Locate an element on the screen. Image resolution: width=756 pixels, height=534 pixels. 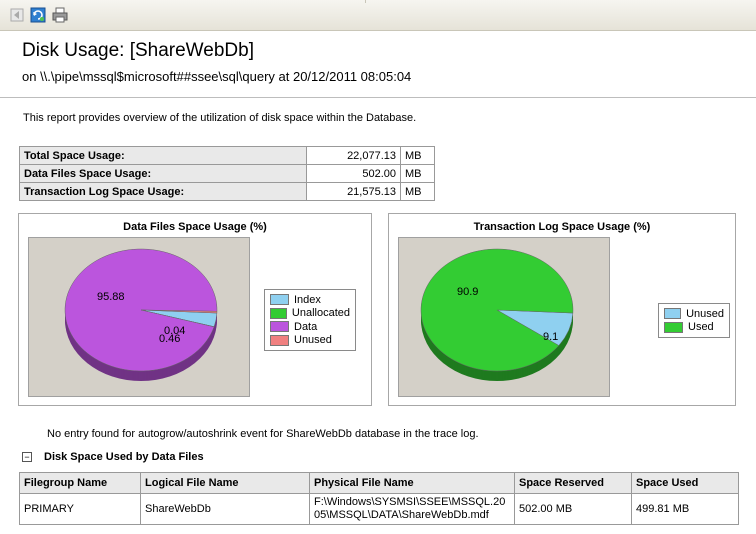
table-cell: 502.00 MB is located at coordinates (573, 509).